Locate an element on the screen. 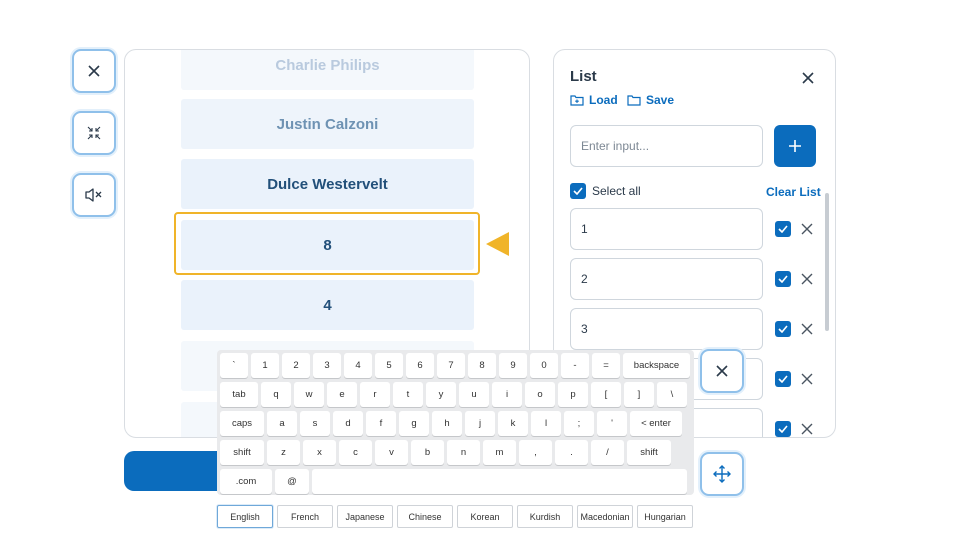  select-all-label: Select all is located at coordinates (616, 191).